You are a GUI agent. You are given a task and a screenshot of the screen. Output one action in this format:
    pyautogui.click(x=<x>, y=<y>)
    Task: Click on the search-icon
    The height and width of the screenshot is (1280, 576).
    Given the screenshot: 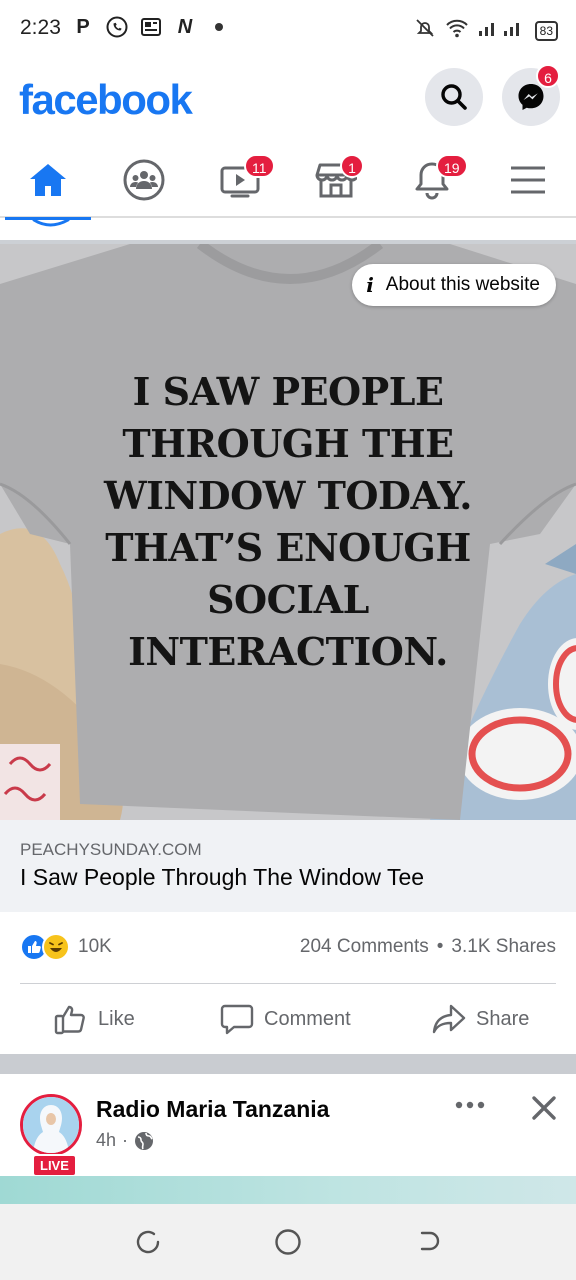 What is the action you would take?
    pyautogui.click(x=454, y=97)
    